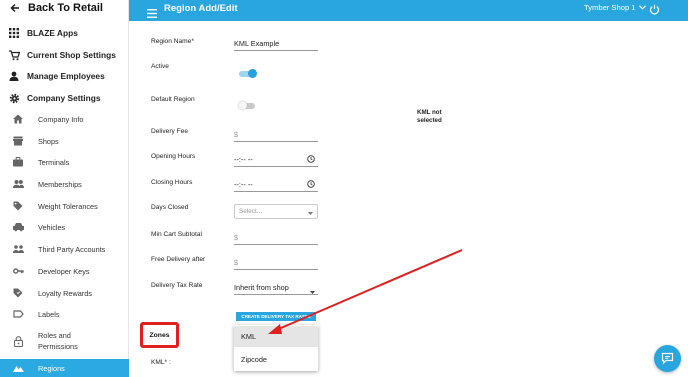 This screenshot has width=688, height=377. What do you see at coordinates (71, 55) in the screenshot?
I see `sidebar-item-label: Current Shop Settings` at bounding box center [71, 55].